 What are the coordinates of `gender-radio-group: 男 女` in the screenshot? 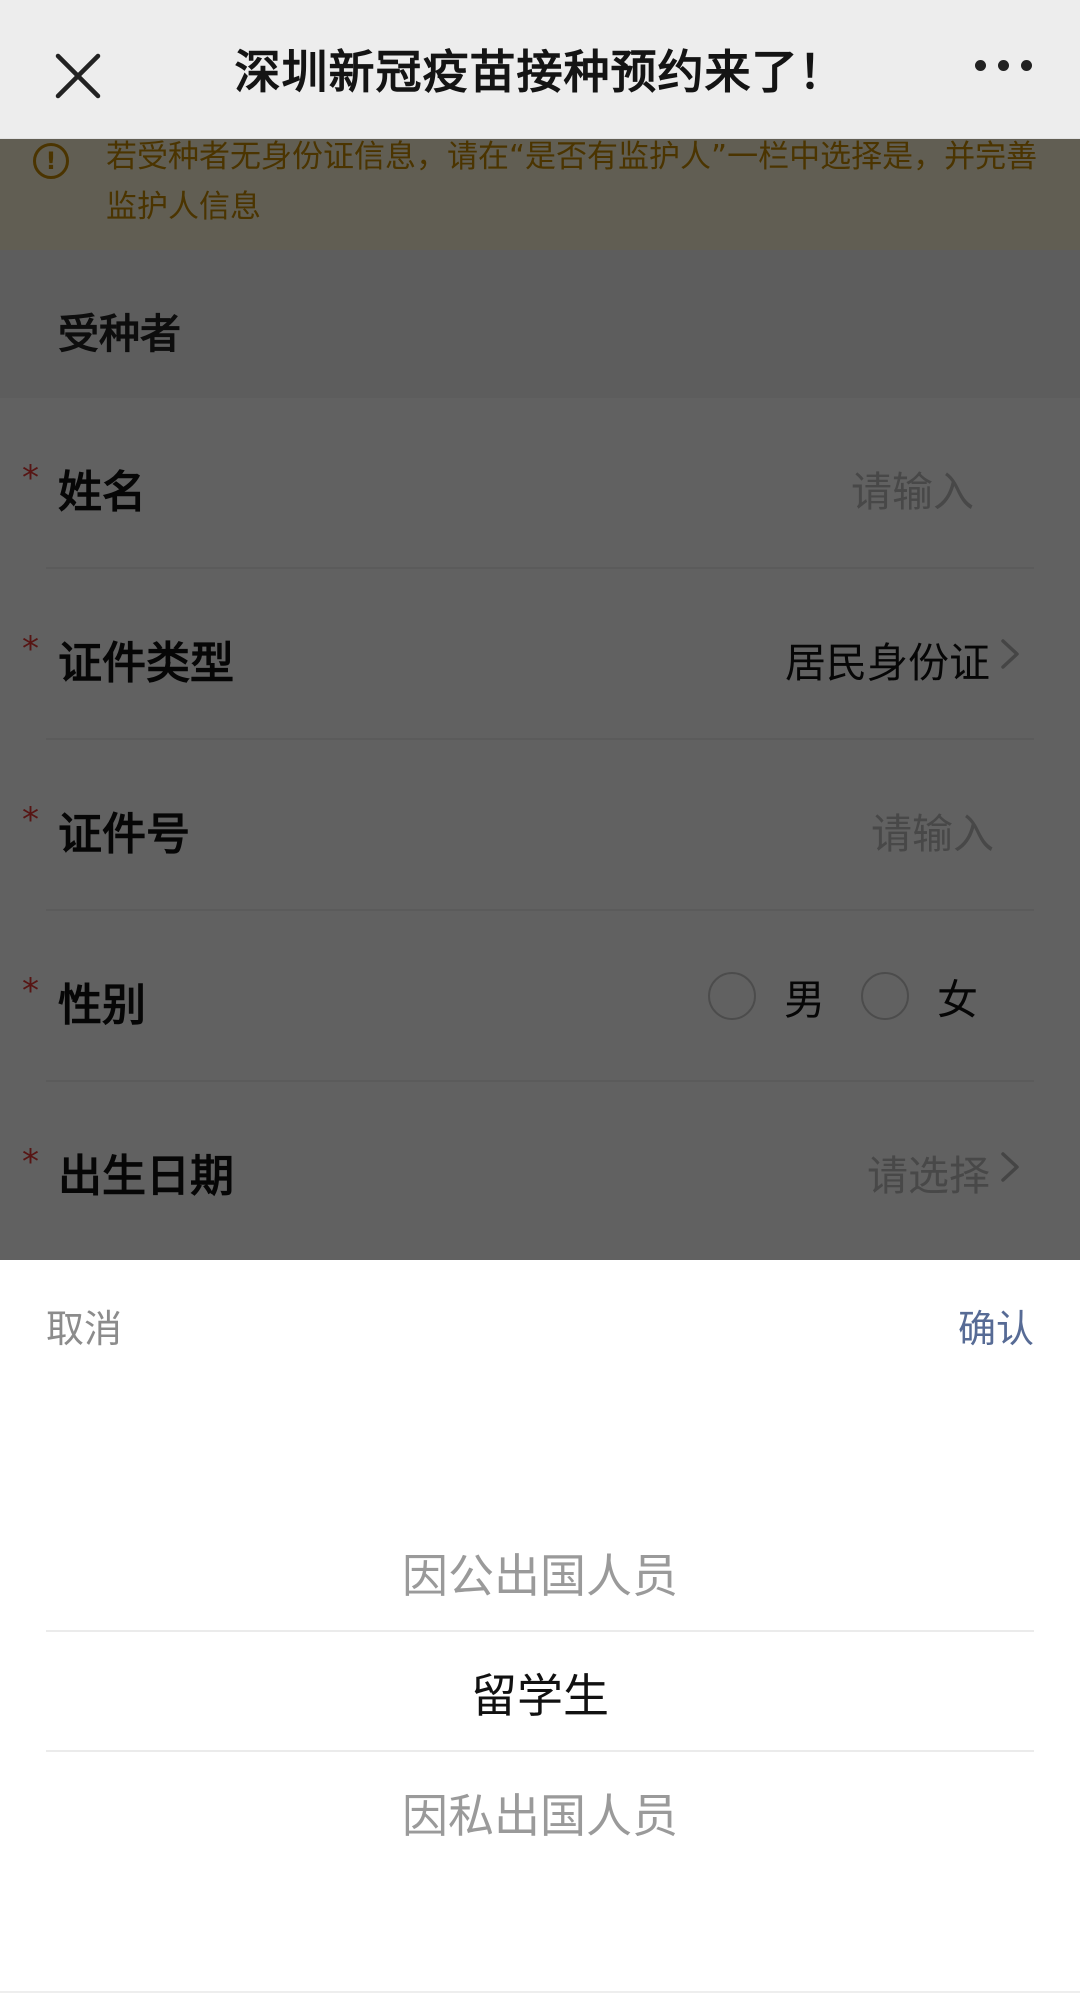 It's located at (843, 996).